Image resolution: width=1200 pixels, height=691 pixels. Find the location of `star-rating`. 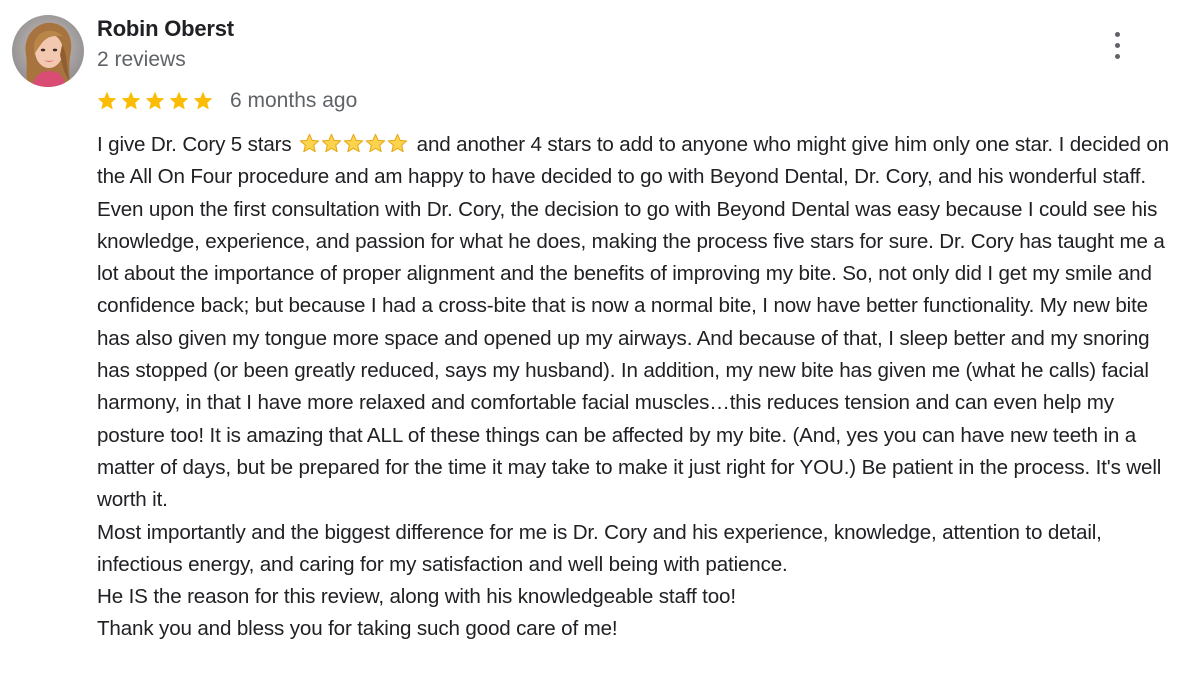

star-rating is located at coordinates (156, 101).